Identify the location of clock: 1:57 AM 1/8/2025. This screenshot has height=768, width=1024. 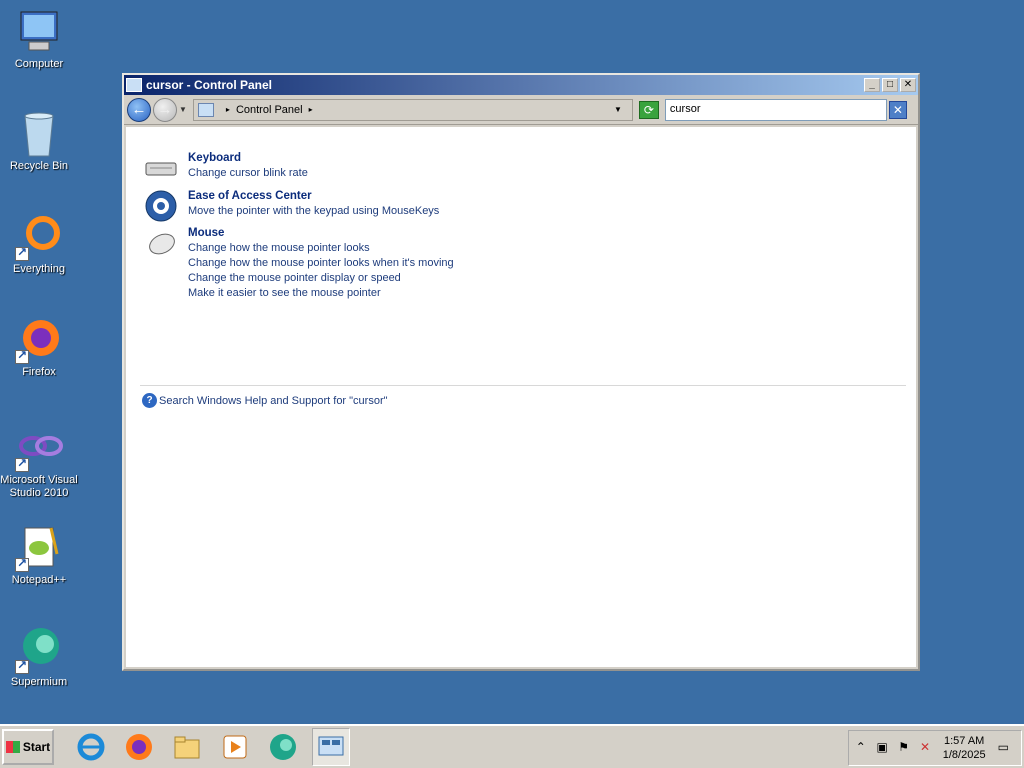
(964, 748).